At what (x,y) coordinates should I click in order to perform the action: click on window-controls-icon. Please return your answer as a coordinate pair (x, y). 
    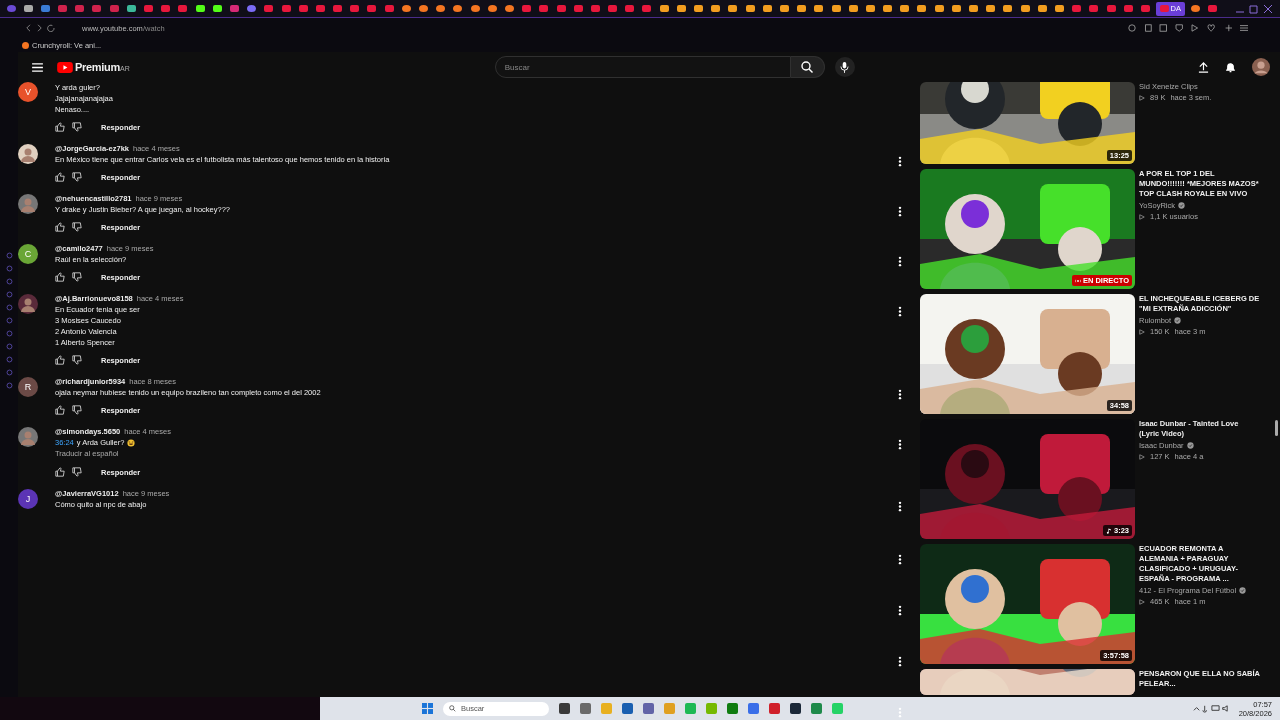
    Looking at the image, I should click on (1254, 8).